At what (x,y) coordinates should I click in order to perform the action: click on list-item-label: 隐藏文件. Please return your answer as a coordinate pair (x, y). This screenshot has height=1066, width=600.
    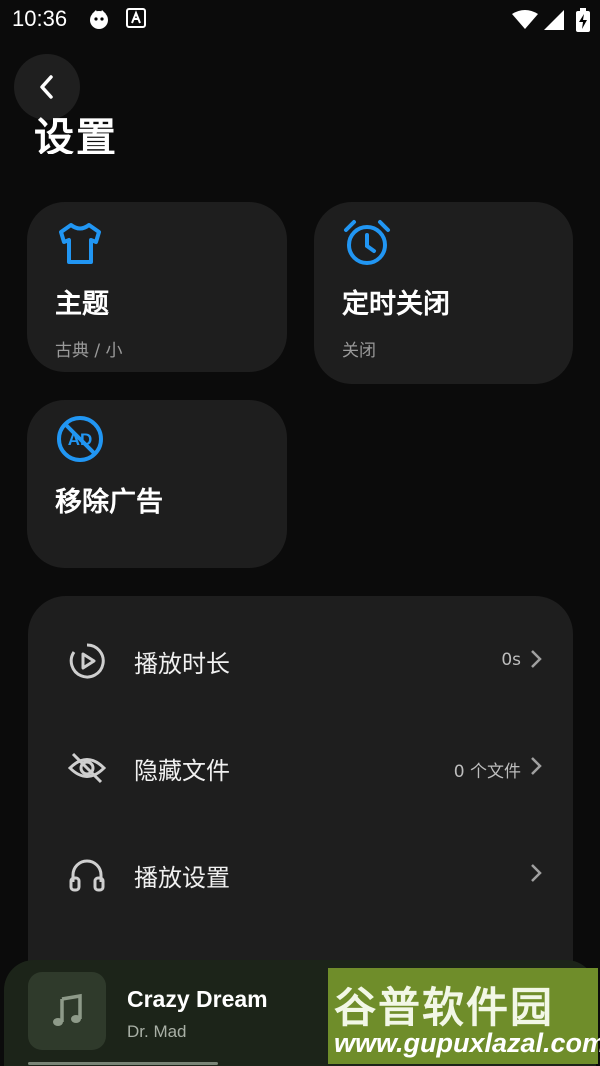
    Looking at the image, I should click on (182, 771).